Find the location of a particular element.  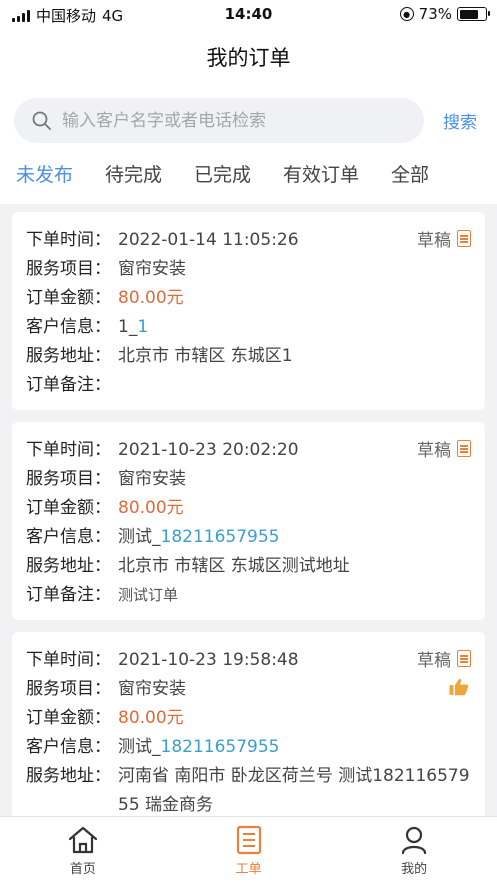

customer-name: 1_ is located at coordinates (128, 327).